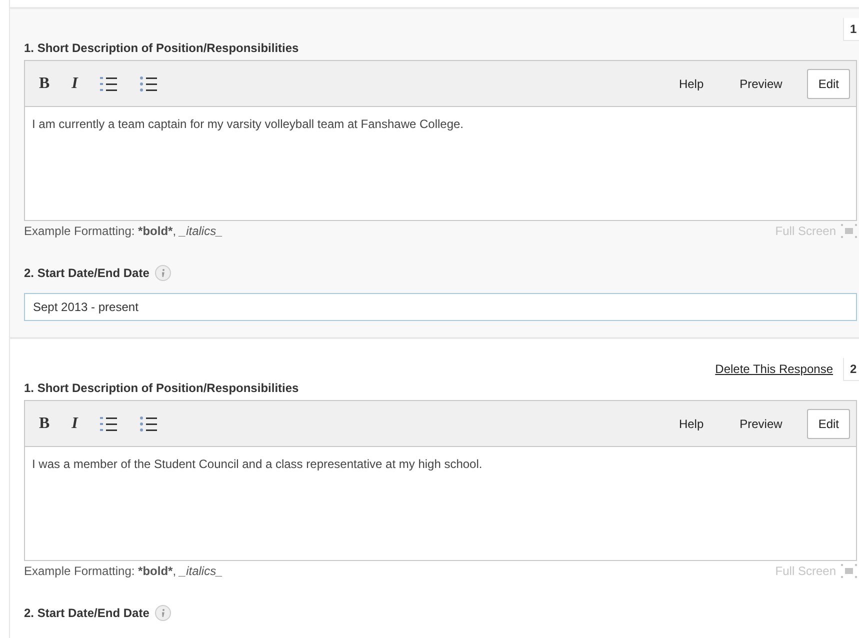 Image resolution: width=859 pixels, height=638 pixels. What do you see at coordinates (851, 29) in the screenshot?
I see `response-number: 1` at bounding box center [851, 29].